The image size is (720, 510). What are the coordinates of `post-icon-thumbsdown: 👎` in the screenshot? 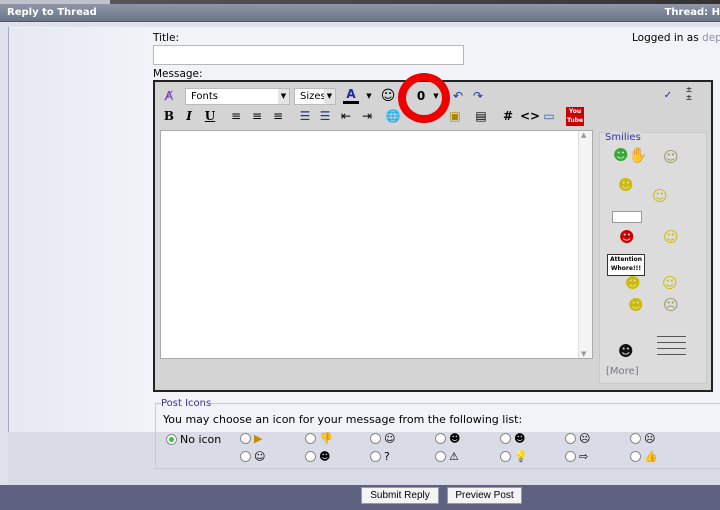 It's located at (319, 438).